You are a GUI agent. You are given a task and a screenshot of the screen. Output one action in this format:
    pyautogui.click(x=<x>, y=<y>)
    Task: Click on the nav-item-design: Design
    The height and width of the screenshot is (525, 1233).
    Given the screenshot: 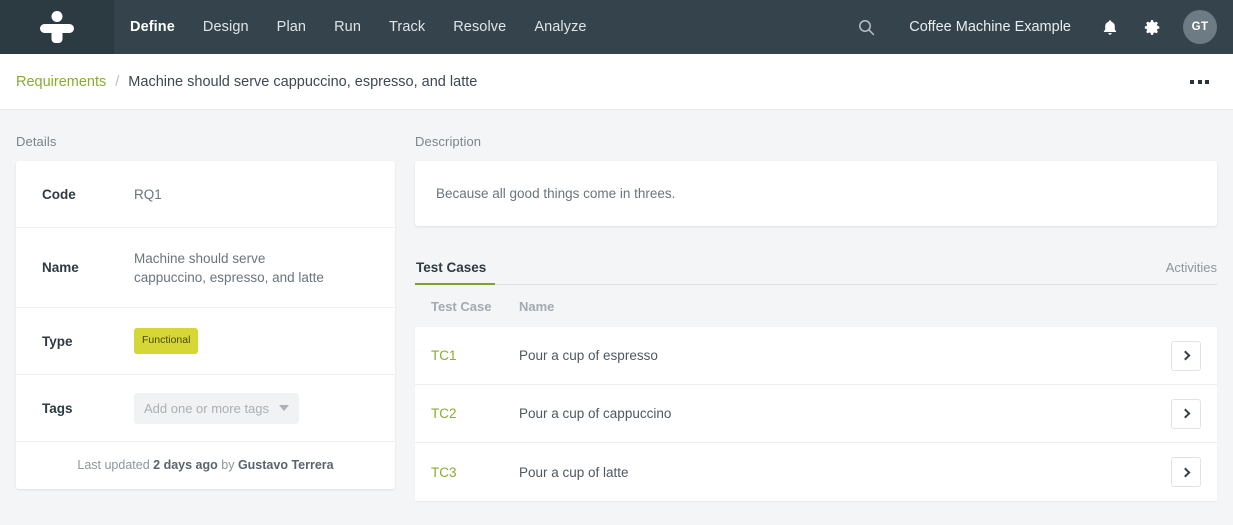 What is the action you would take?
    pyautogui.click(x=226, y=27)
    